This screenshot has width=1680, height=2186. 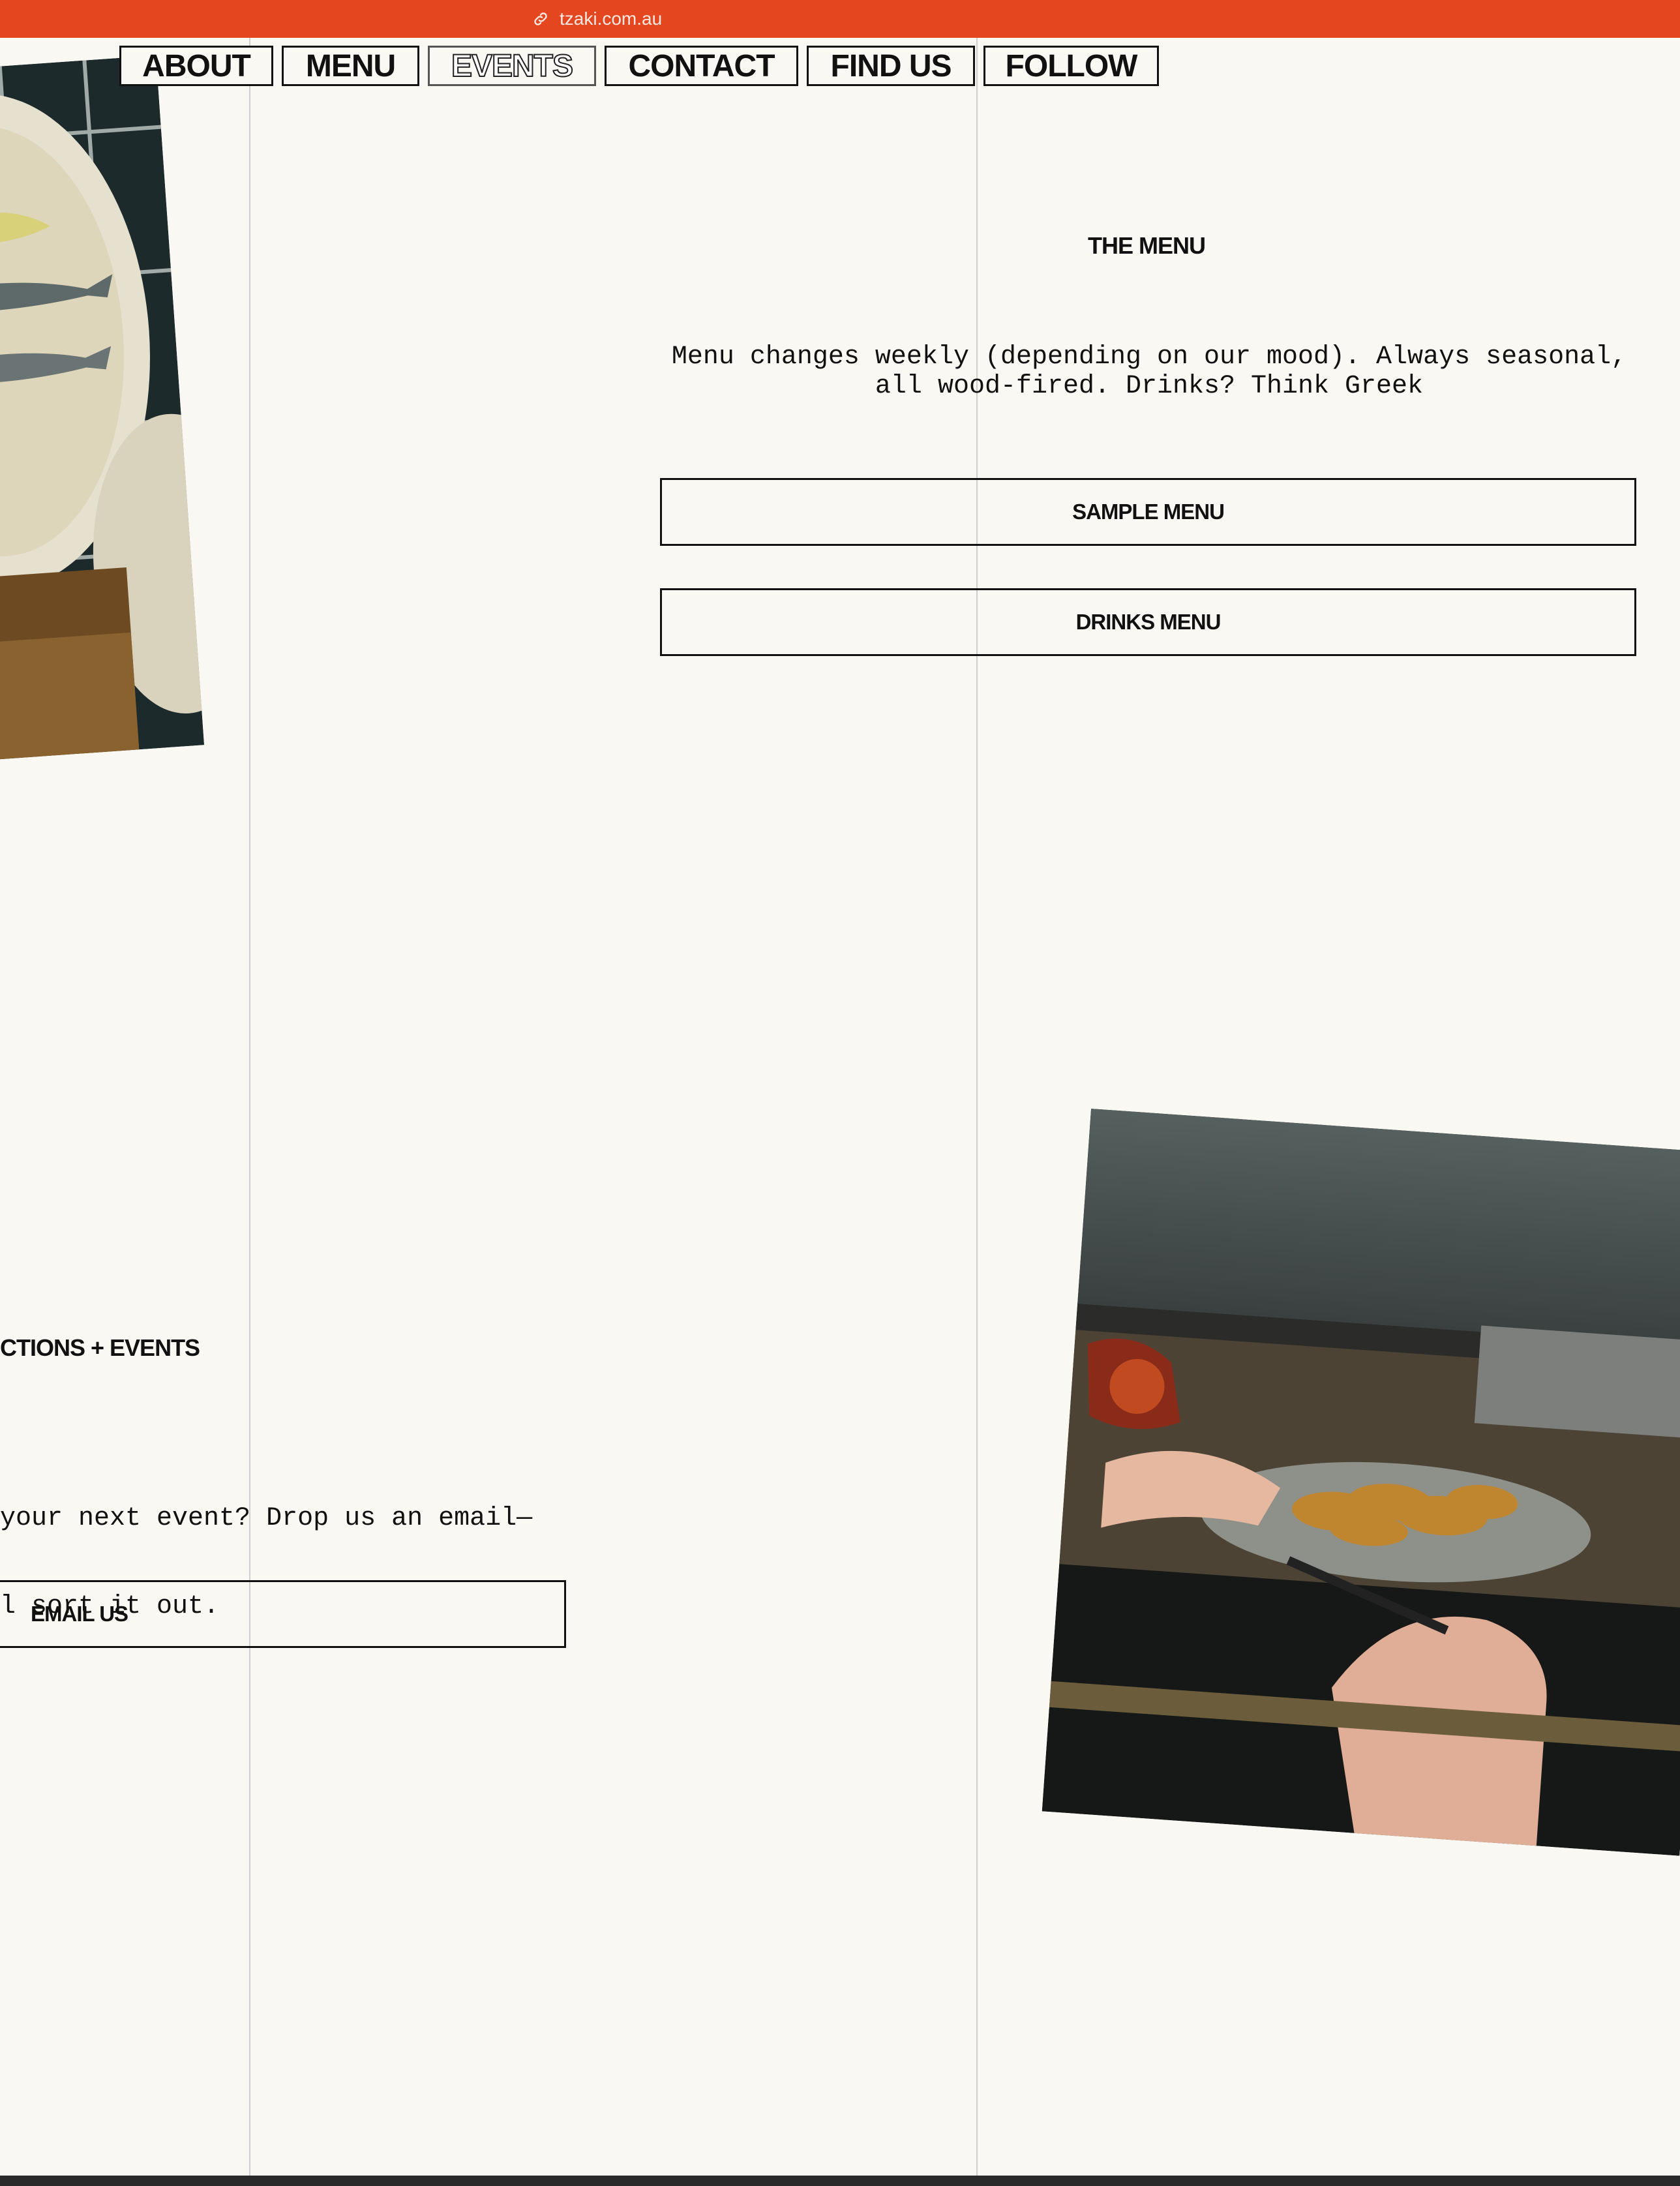 What do you see at coordinates (351, 66) in the screenshot?
I see `nav-menu: MENU` at bounding box center [351, 66].